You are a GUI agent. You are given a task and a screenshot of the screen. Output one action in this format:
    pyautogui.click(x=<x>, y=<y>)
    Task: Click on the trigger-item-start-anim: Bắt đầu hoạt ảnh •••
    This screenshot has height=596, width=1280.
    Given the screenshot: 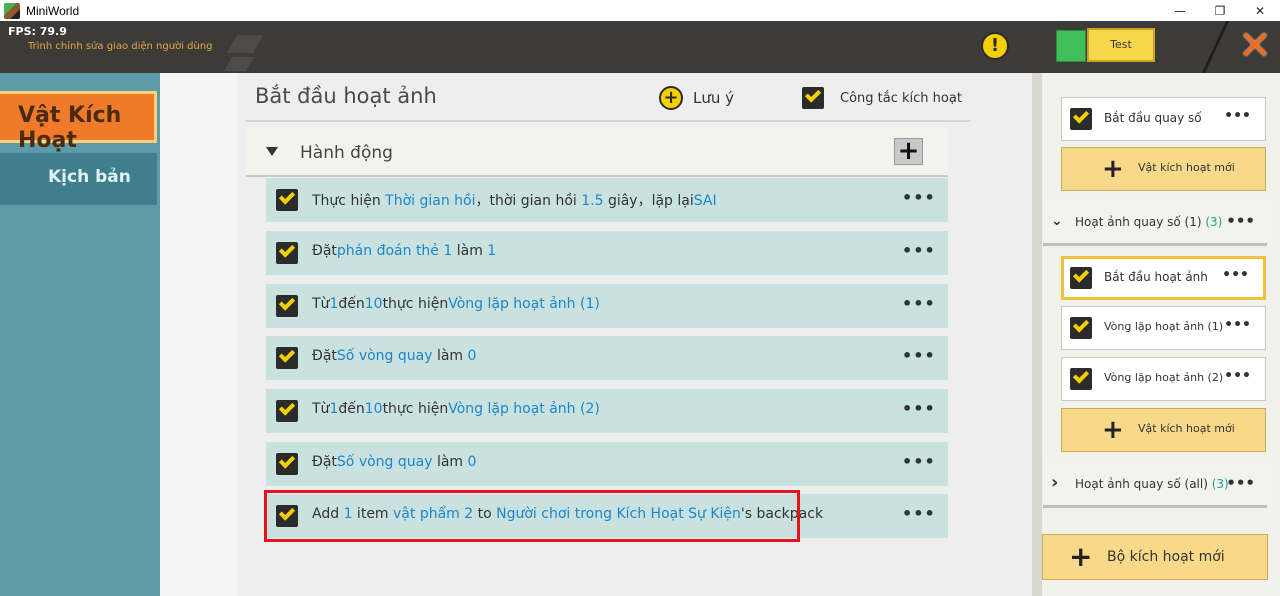 What is the action you would take?
    pyautogui.click(x=1163, y=278)
    